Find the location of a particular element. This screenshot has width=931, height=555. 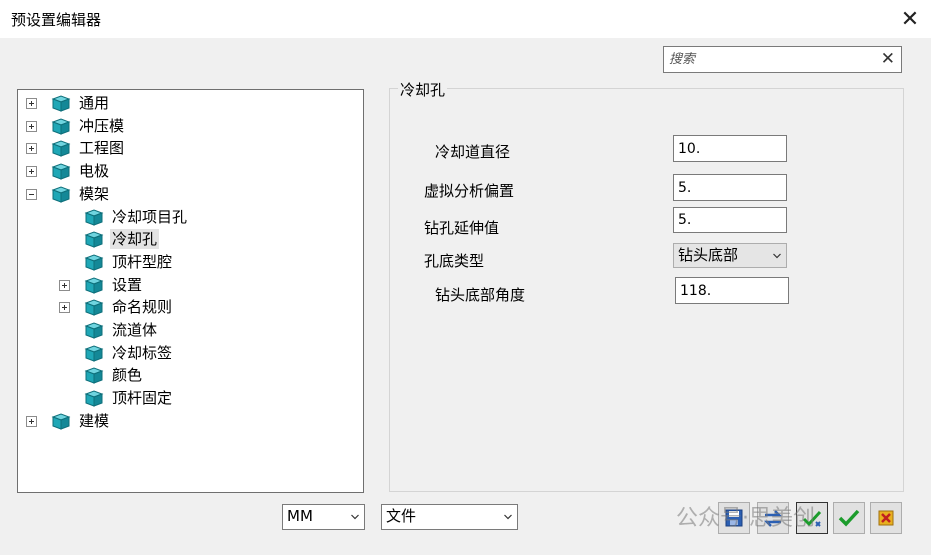

tree-item: 工程图 is located at coordinates (190, 148).